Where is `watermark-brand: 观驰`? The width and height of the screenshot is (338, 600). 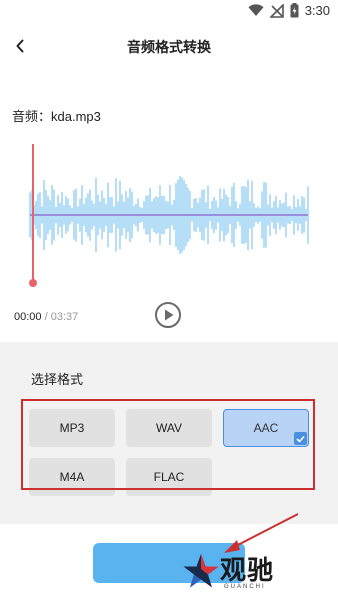
watermark-brand: 观驰 is located at coordinates (247, 570).